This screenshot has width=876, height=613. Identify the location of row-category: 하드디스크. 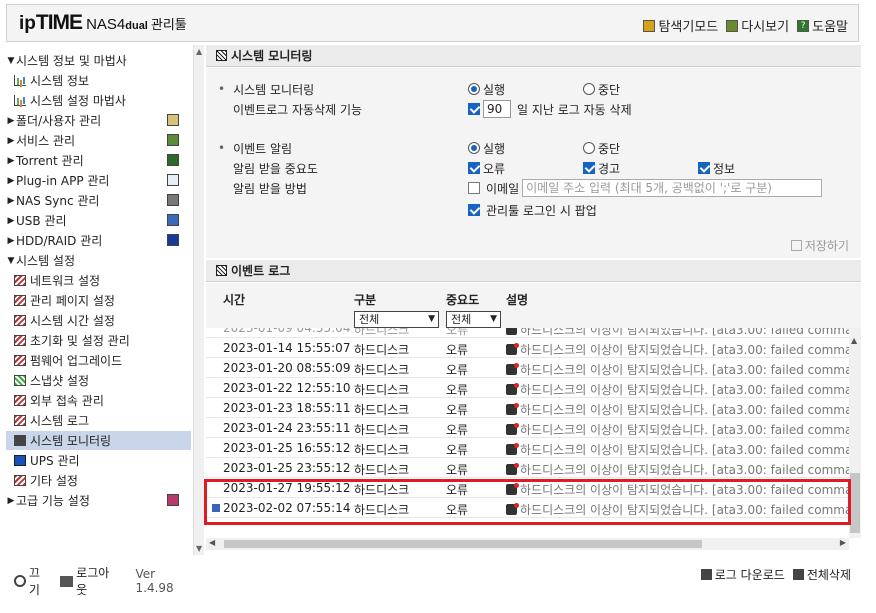
(382, 490).